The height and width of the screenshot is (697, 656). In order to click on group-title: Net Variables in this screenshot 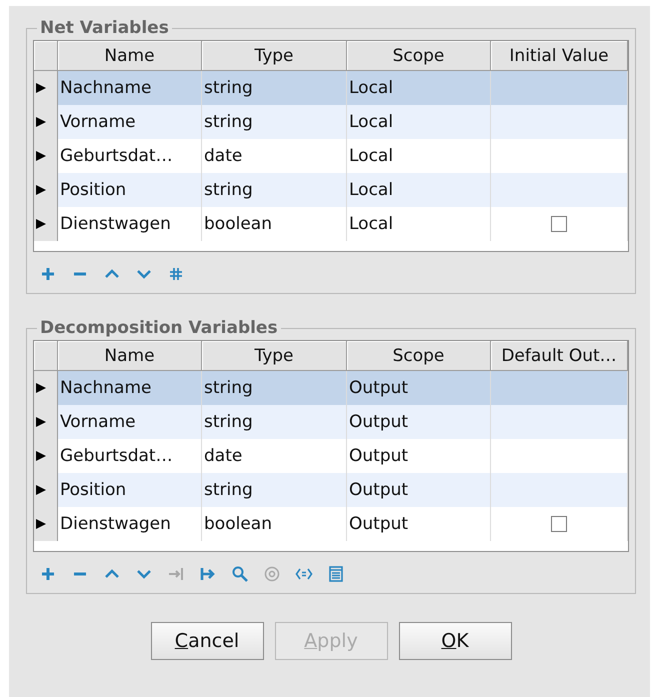, I will do `click(104, 28)`.